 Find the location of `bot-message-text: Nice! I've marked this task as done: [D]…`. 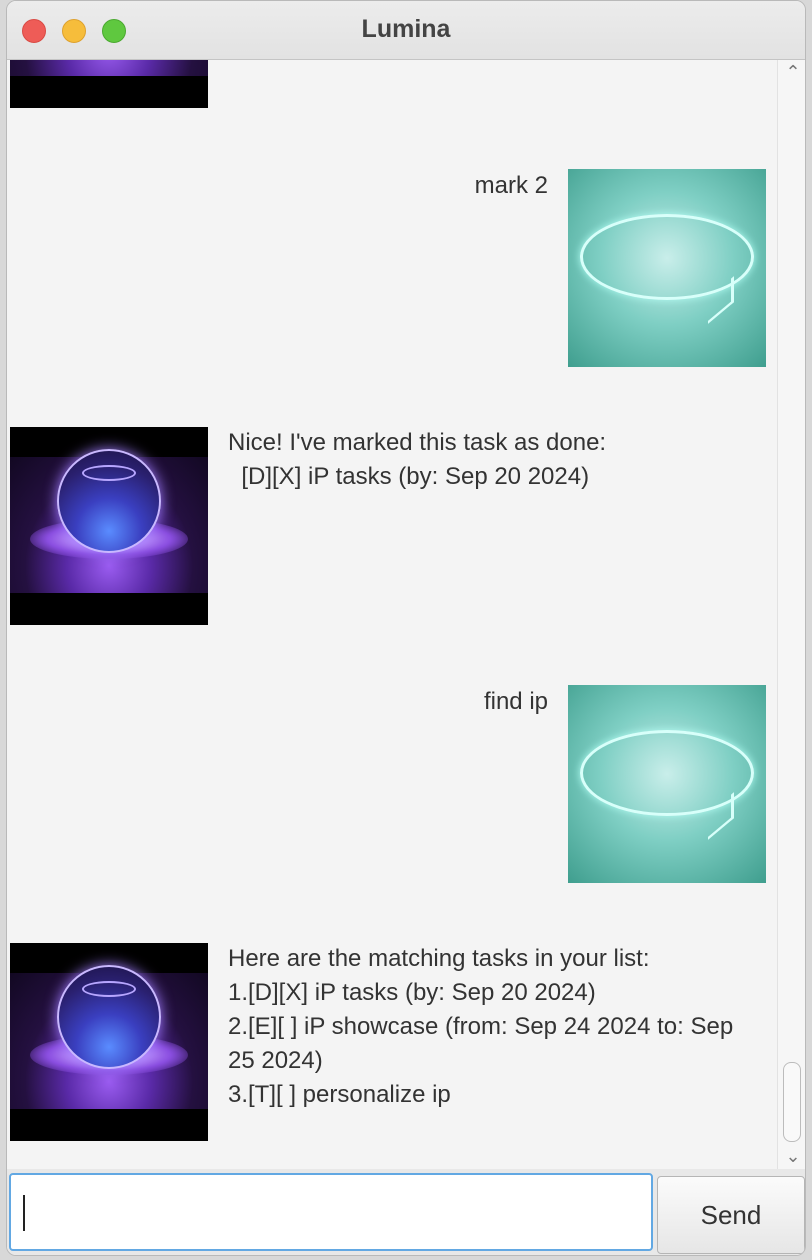

bot-message-text: Nice! I've marked this task as done: [D]… is located at coordinates (417, 459).